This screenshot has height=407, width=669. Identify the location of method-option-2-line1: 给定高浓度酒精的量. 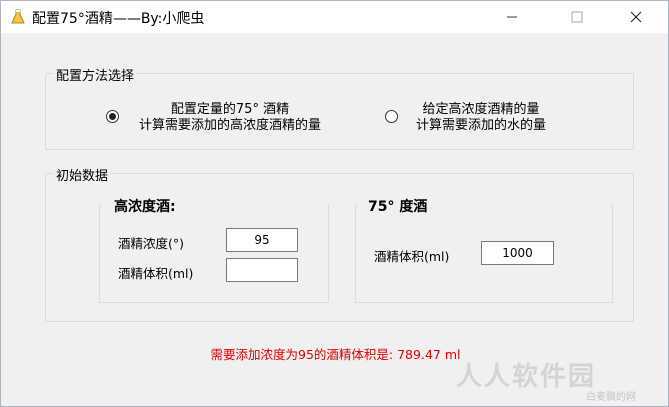
(481, 109).